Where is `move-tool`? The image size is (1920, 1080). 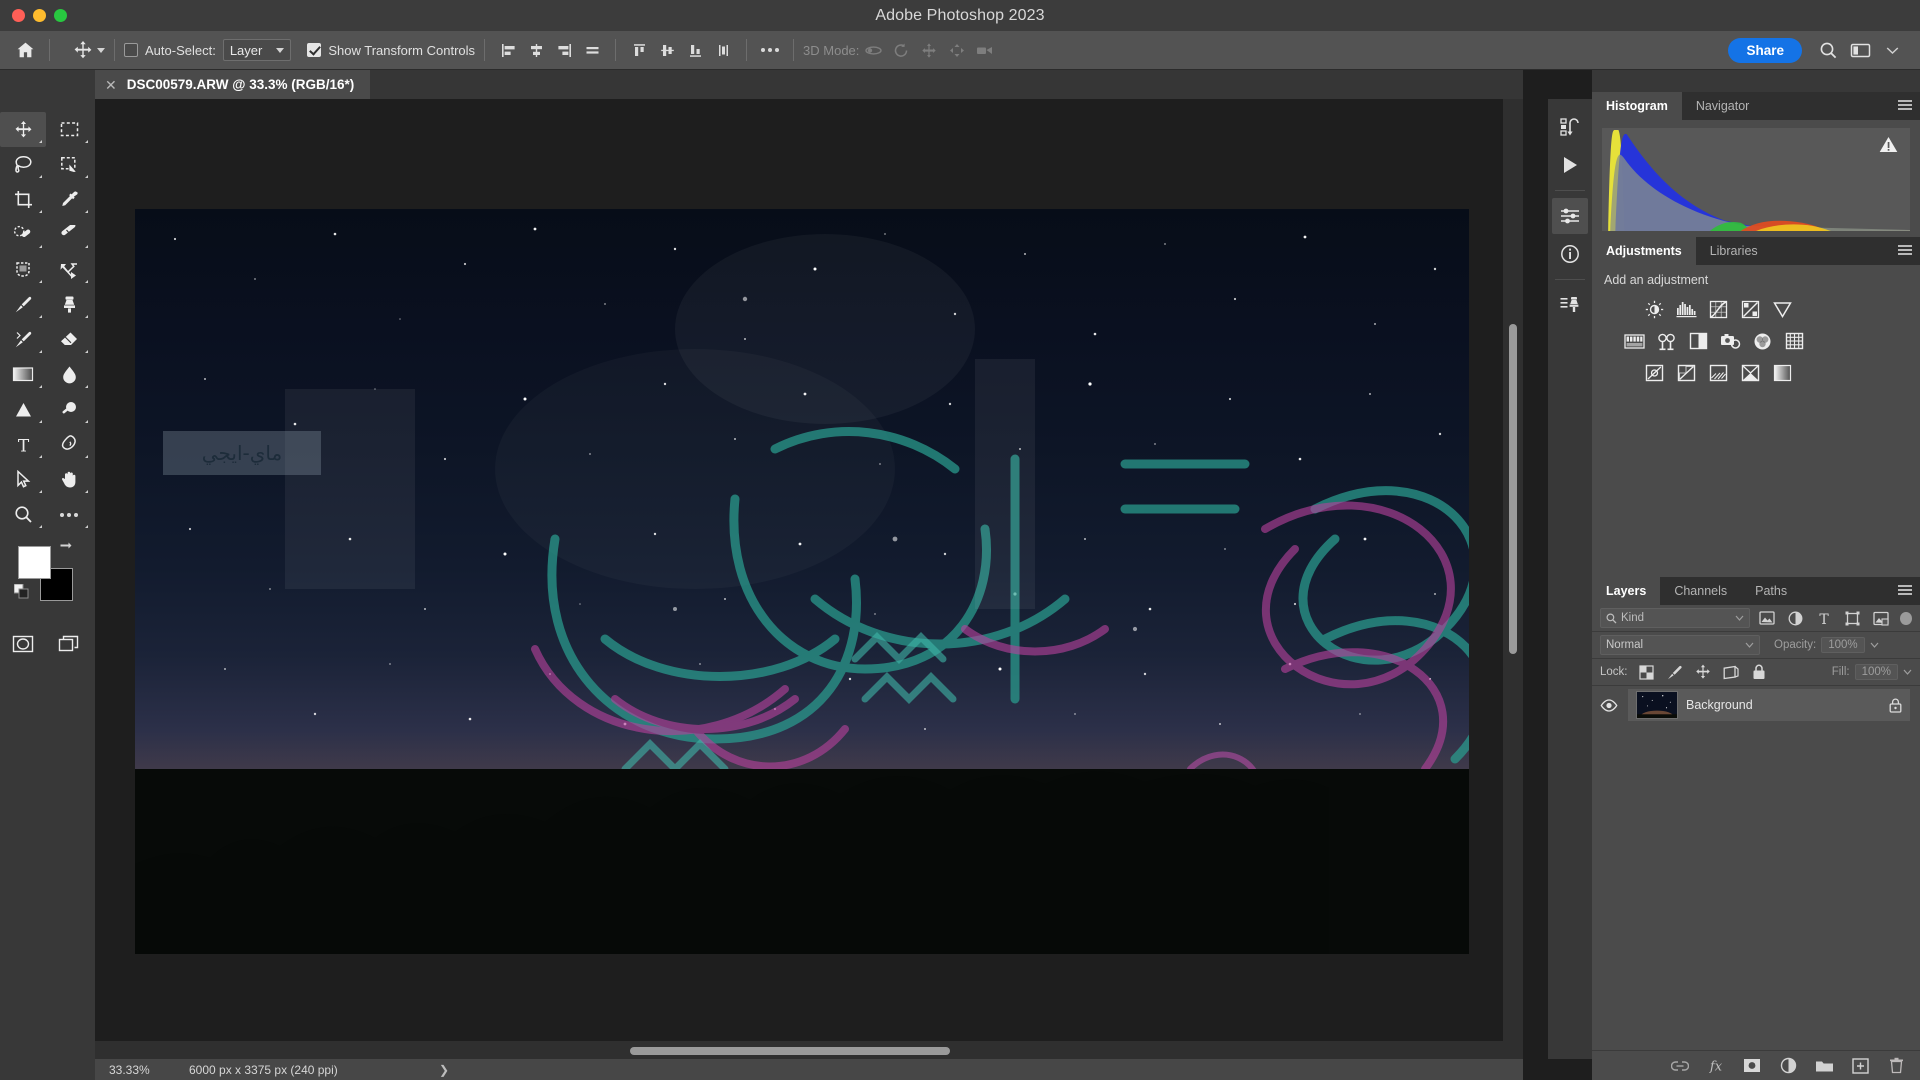 move-tool is located at coordinates (23, 129).